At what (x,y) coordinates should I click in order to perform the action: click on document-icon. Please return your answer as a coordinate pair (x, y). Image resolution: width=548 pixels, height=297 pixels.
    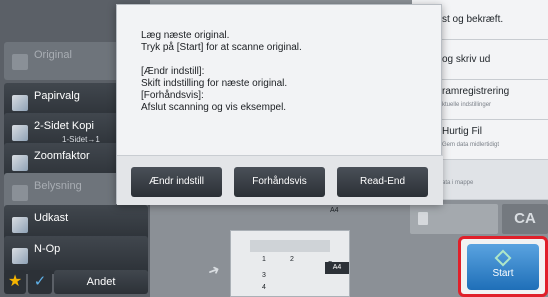
    Looking at the image, I should click on (423, 218).